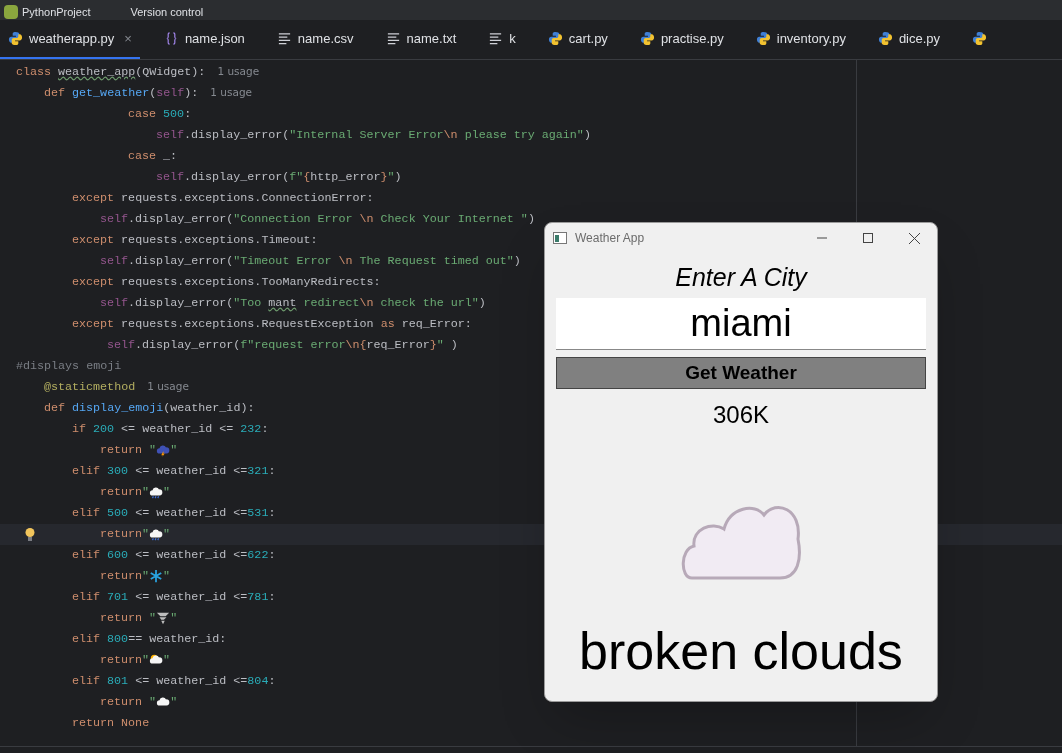 The width and height of the screenshot is (1062, 753). Describe the element at coordinates (223, 198) in the screenshot. I see `code-line: except requests.exceptions.ConnectionError:` at that location.